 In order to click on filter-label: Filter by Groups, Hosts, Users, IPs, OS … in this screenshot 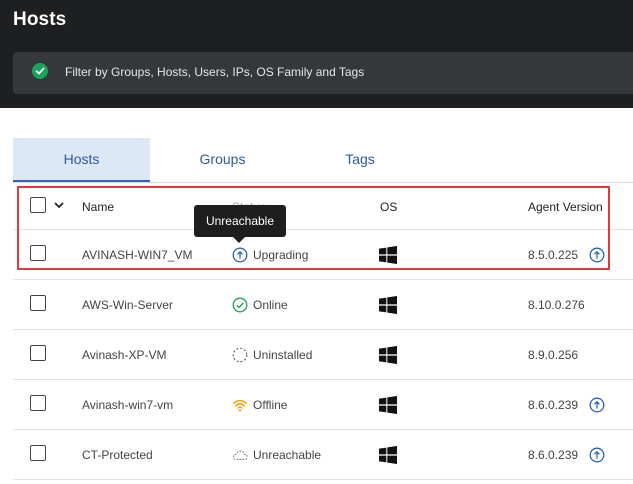, I will do `click(214, 72)`.